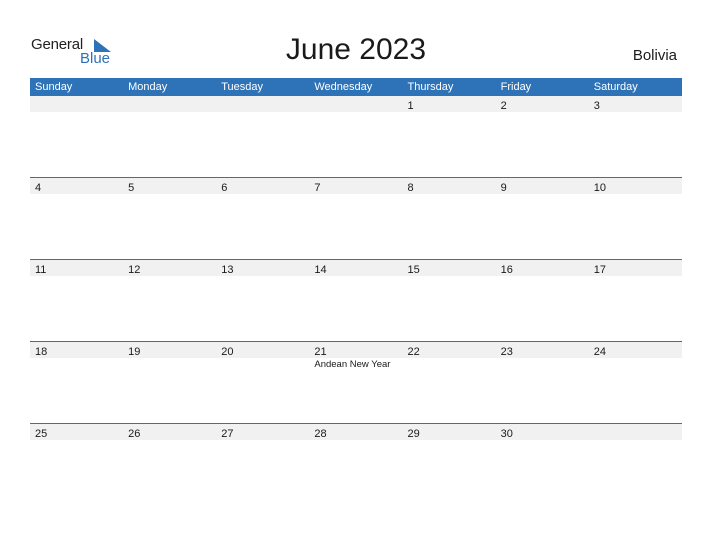 Image resolution: width=712 pixels, height=550 pixels. I want to click on day-number: 19, so click(134, 352).